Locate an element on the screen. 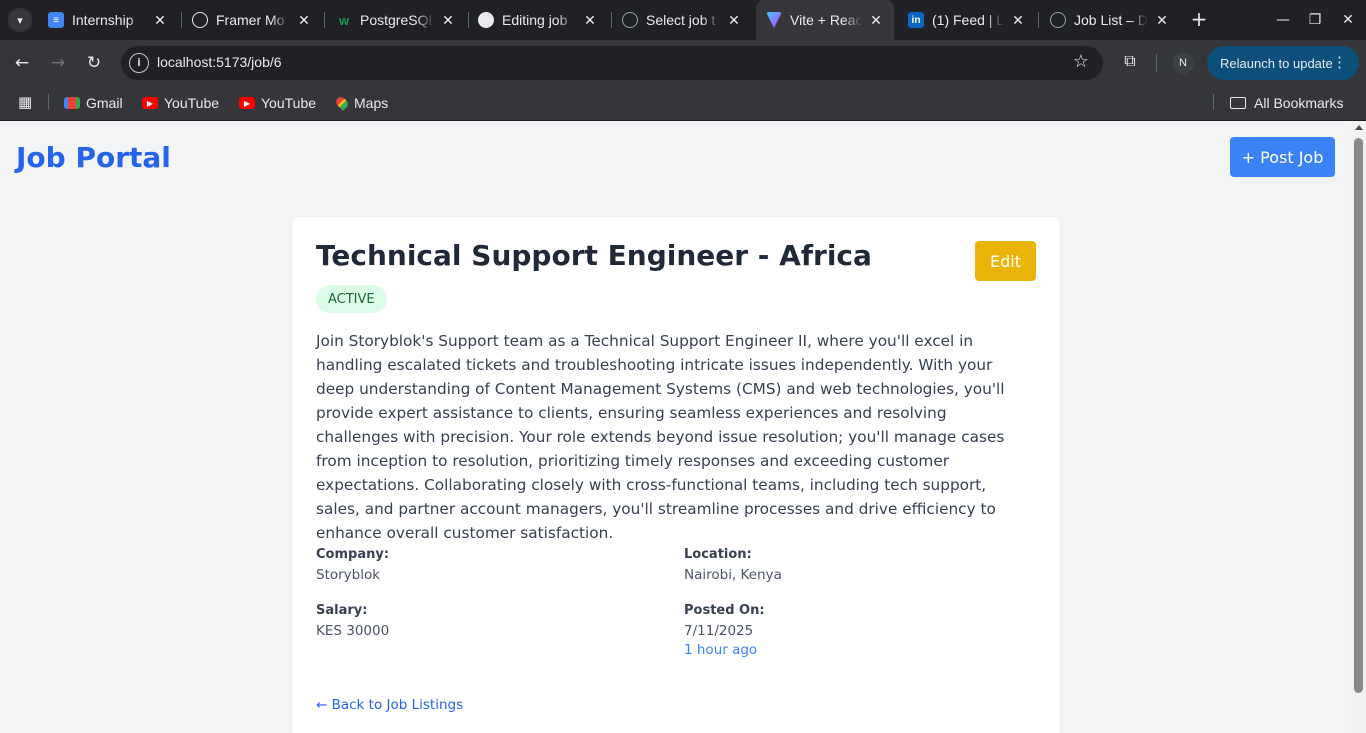  minimize-icon: — is located at coordinates (1283, 20).